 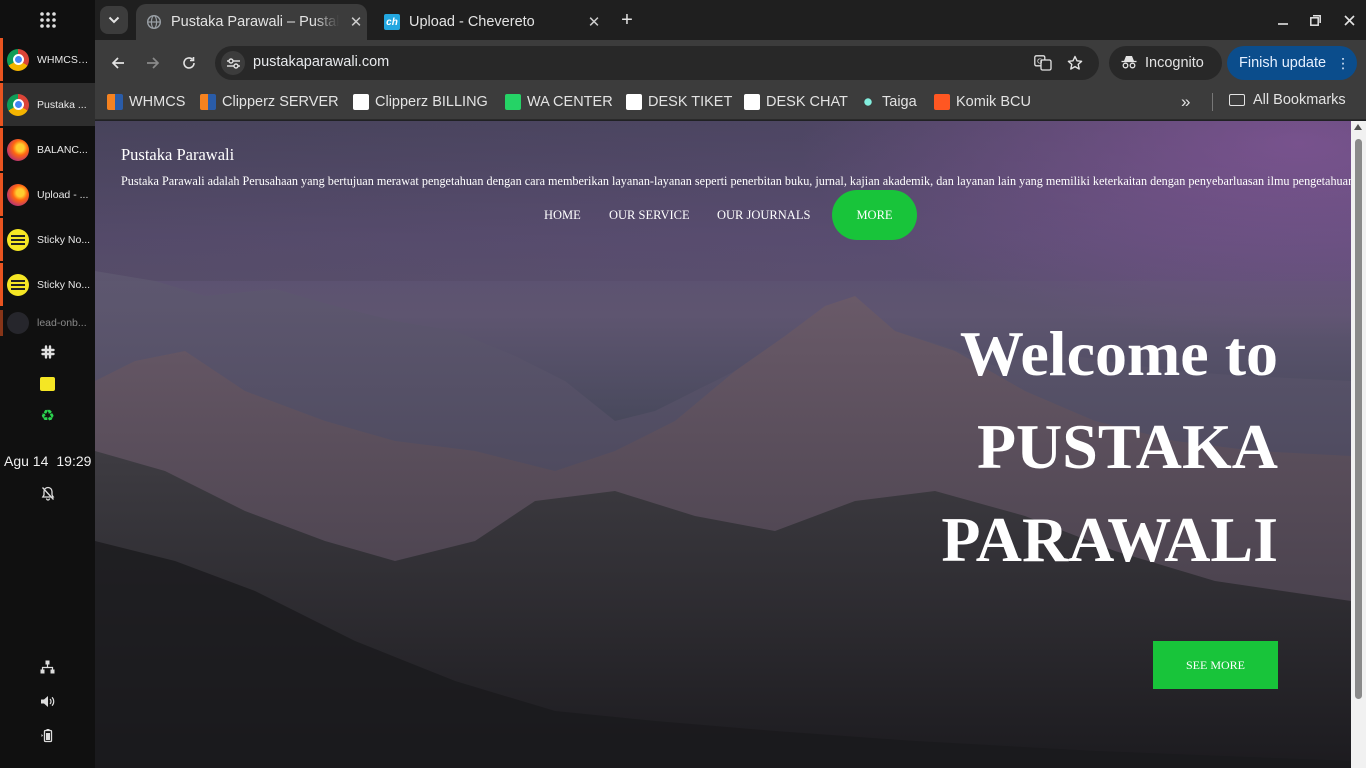 What do you see at coordinates (1299, 100) in the screenshot?
I see `all-bookmarks-label: All Bookmarks` at bounding box center [1299, 100].